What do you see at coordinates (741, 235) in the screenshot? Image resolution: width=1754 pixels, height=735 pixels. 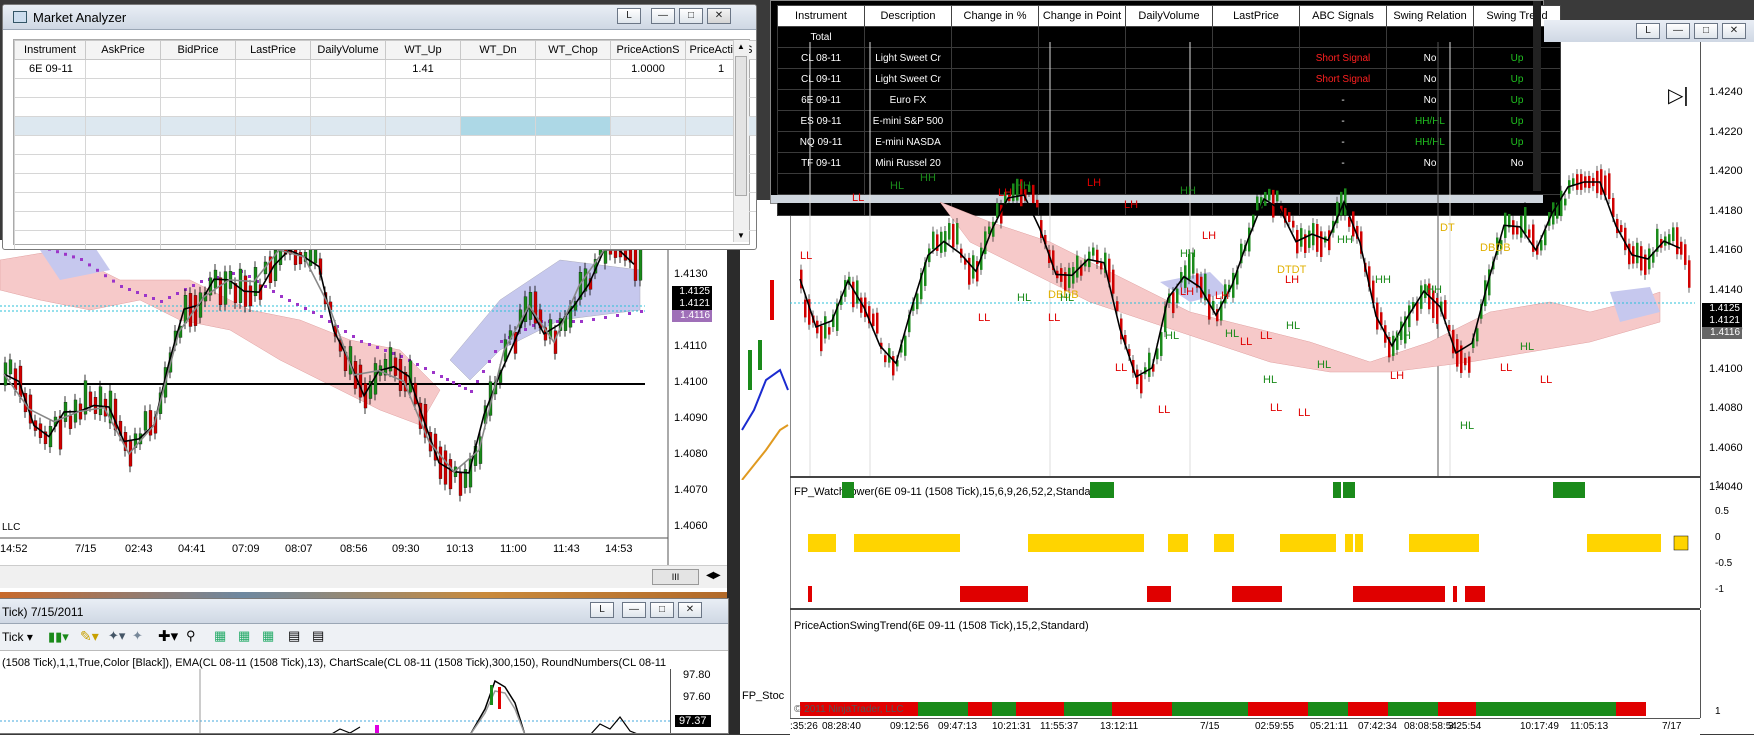 I see `scroll-down-arrow-icon: ▼` at bounding box center [741, 235].